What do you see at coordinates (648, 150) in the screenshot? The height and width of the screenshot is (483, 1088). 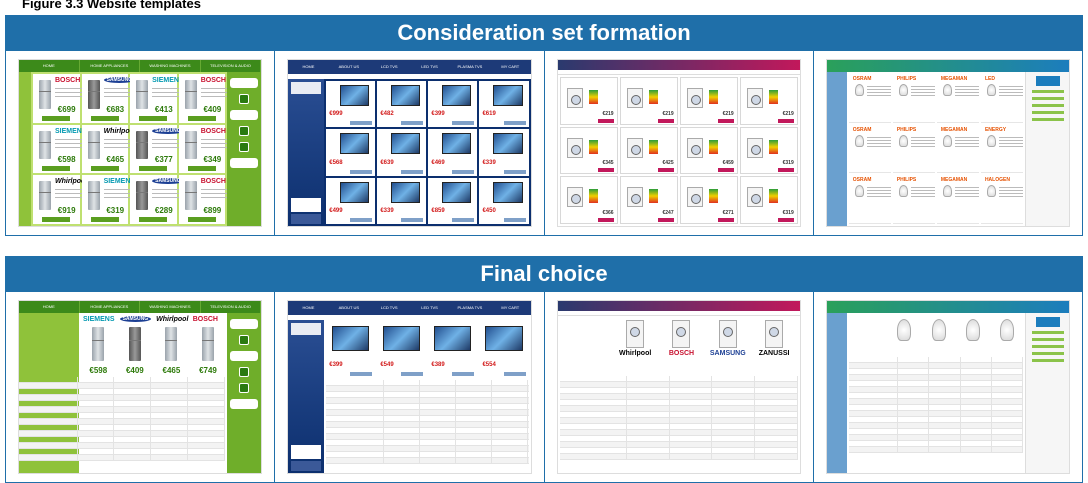 I see `product-card: €425` at bounding box center [648, 150].